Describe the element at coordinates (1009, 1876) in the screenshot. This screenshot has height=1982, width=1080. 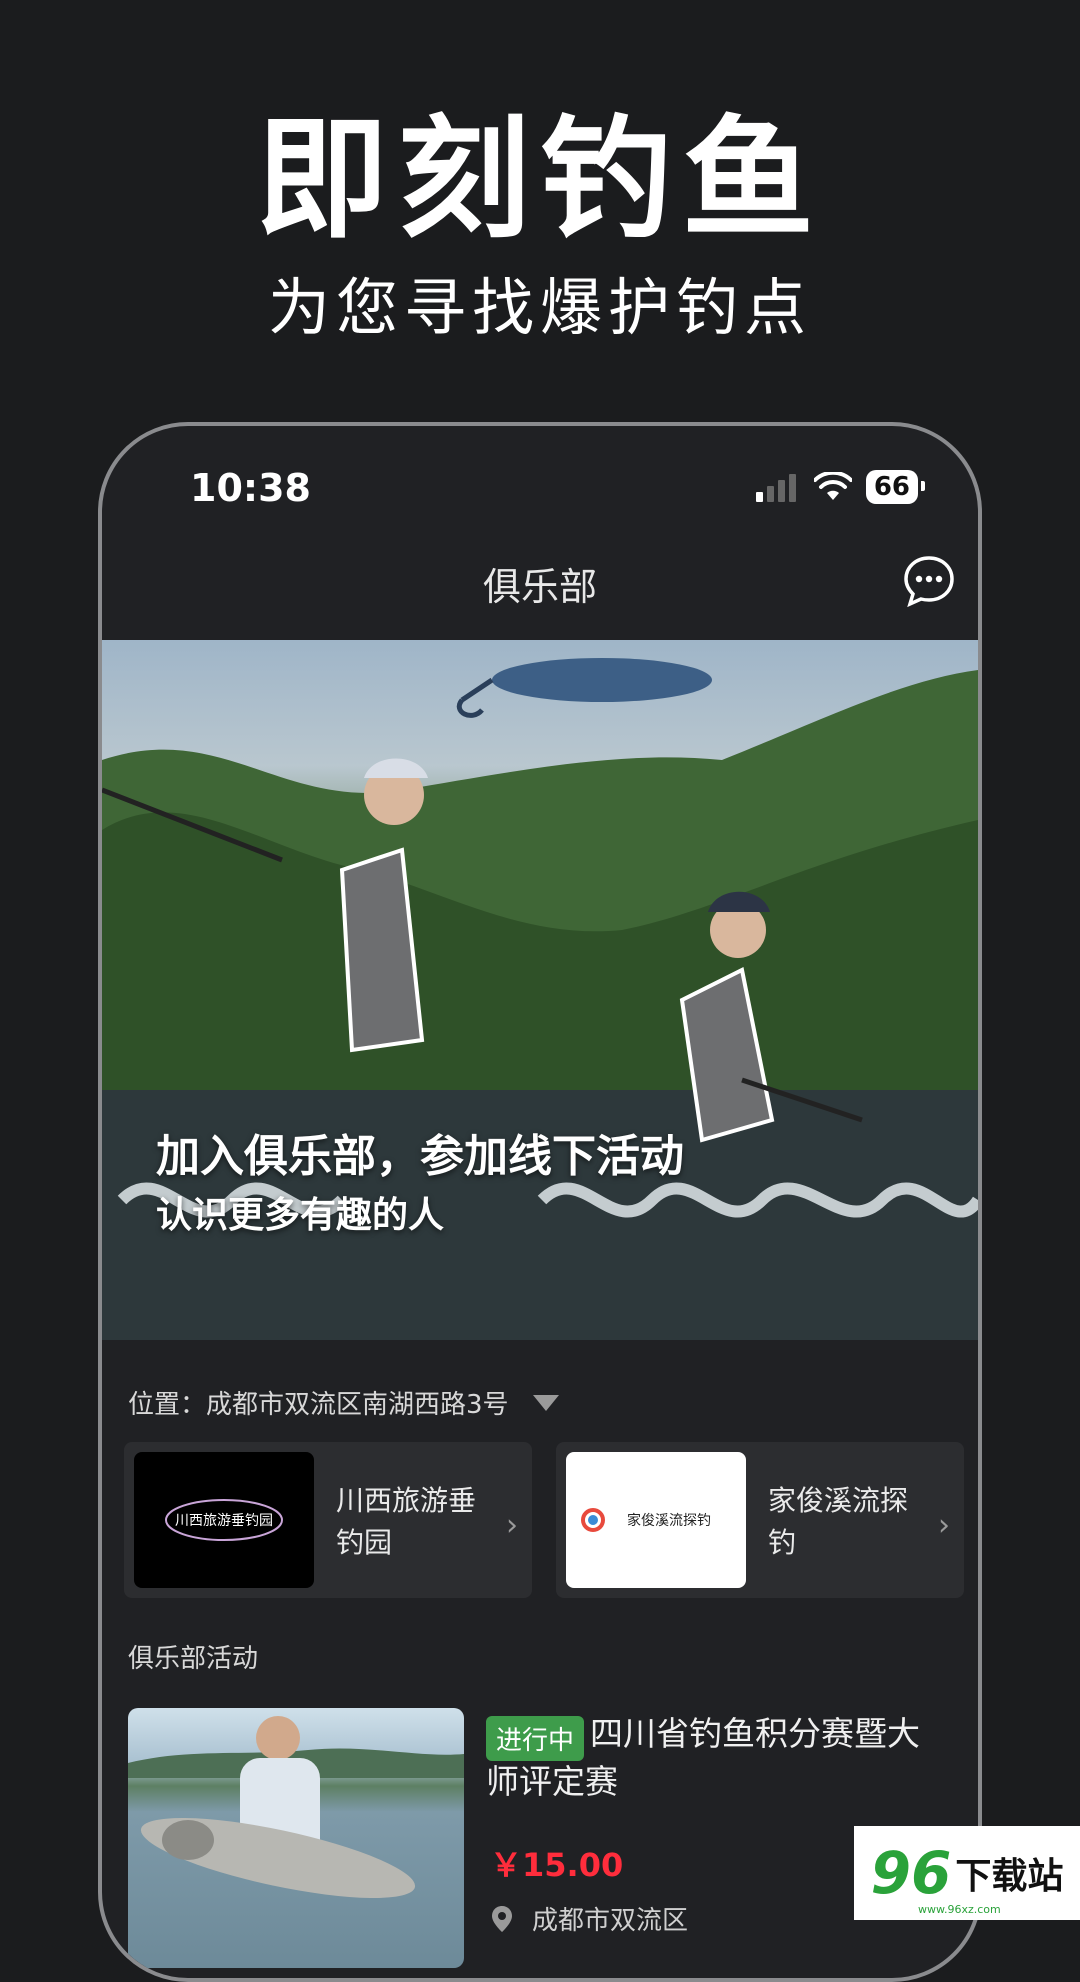
I see `watermark-text: 下载站` at that location.